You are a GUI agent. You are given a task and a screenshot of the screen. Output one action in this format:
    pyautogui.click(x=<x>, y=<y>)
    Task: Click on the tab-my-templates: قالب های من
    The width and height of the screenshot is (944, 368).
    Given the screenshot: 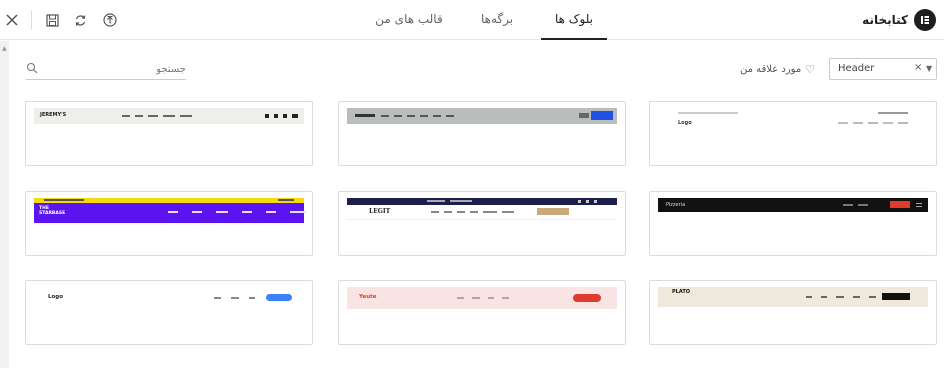 What is the action you would take?
    pyautogui.click(x=409, y=20)
    